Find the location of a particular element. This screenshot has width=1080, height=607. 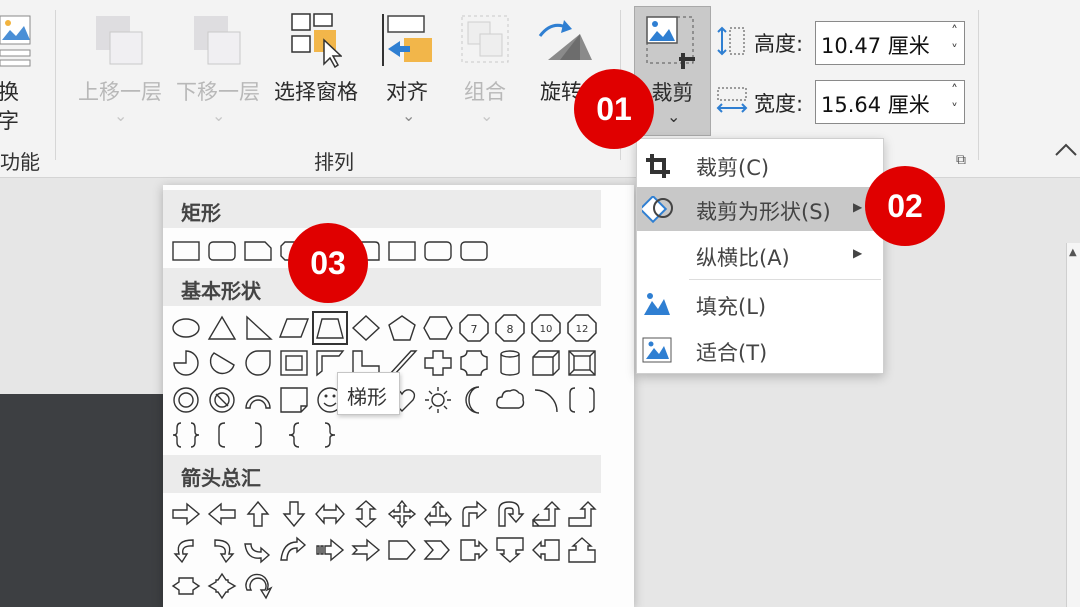

shape-callout-l-icon is located at coordinates (546, 550).